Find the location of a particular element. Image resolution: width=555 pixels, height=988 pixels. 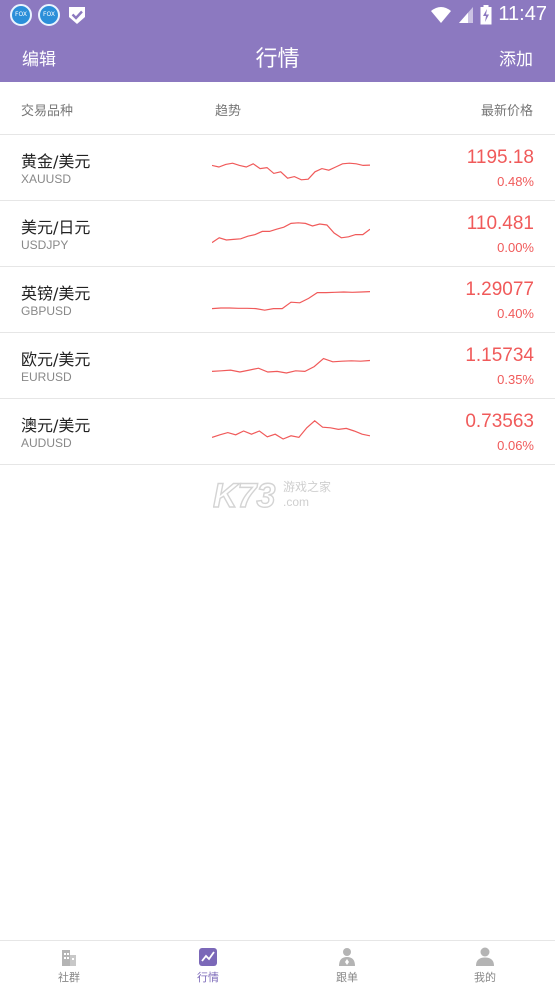

quote-code: GBPUSD is located at coordinates (46, 311).